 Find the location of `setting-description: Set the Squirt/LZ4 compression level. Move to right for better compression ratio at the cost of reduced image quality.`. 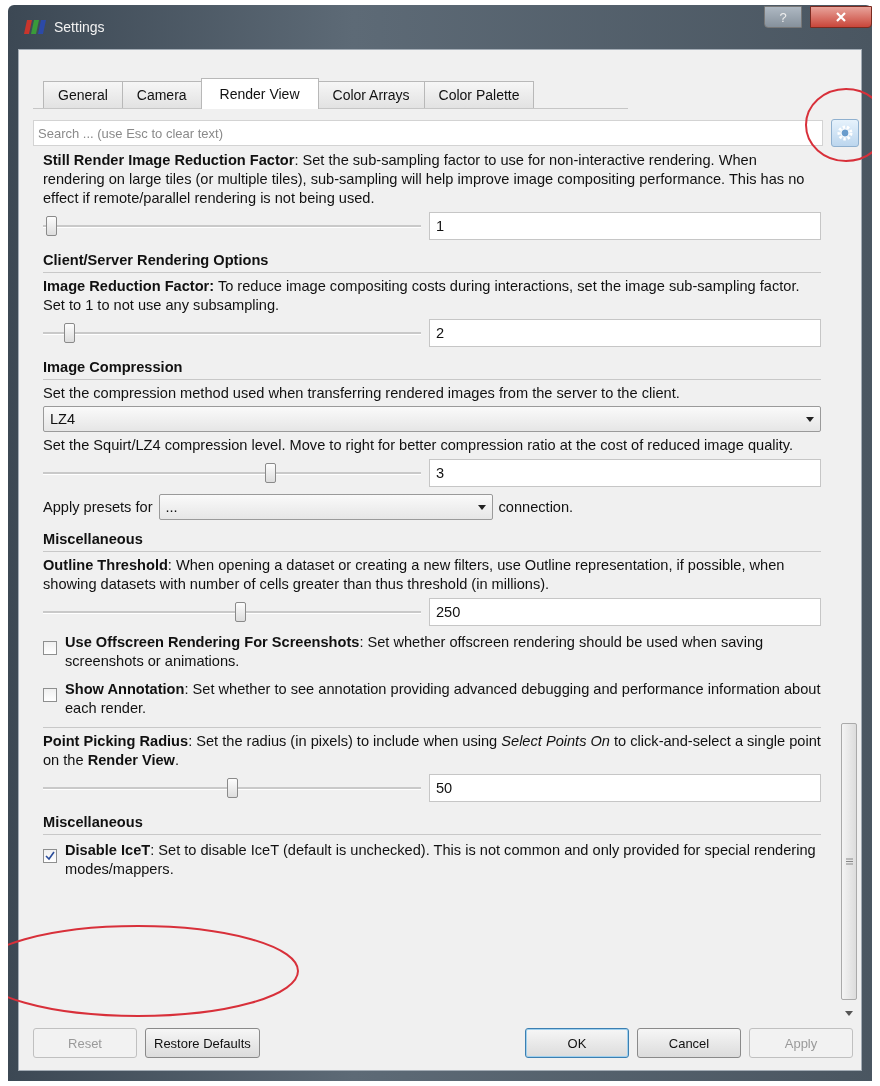

setting-description: Set the Squirt/LZ4 compression level. Move to right for better compression ratio at the cost of reduced image quality. is located at coordinates (419, 445).